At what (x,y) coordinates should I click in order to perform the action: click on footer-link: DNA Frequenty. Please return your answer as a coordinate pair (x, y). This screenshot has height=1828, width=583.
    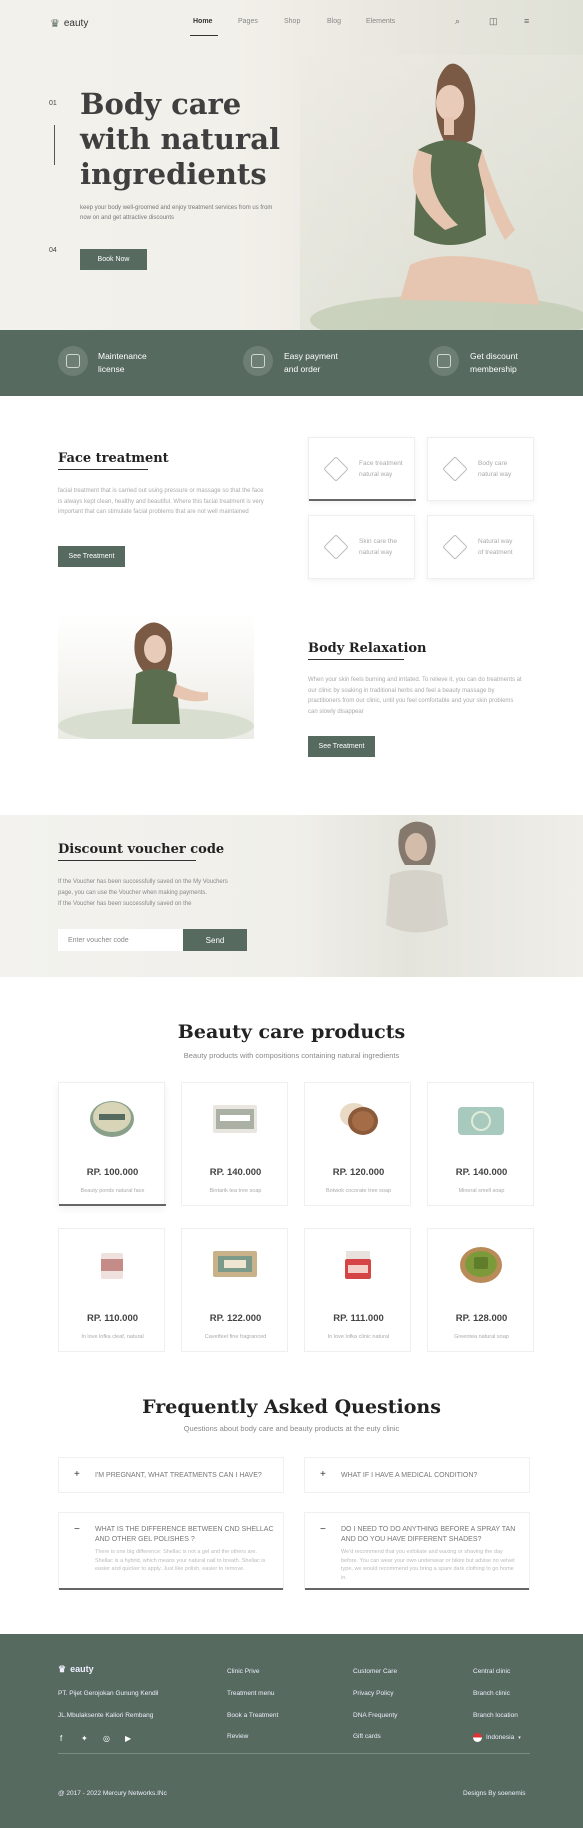
    Looking at the image, I should click on (375, 1715).